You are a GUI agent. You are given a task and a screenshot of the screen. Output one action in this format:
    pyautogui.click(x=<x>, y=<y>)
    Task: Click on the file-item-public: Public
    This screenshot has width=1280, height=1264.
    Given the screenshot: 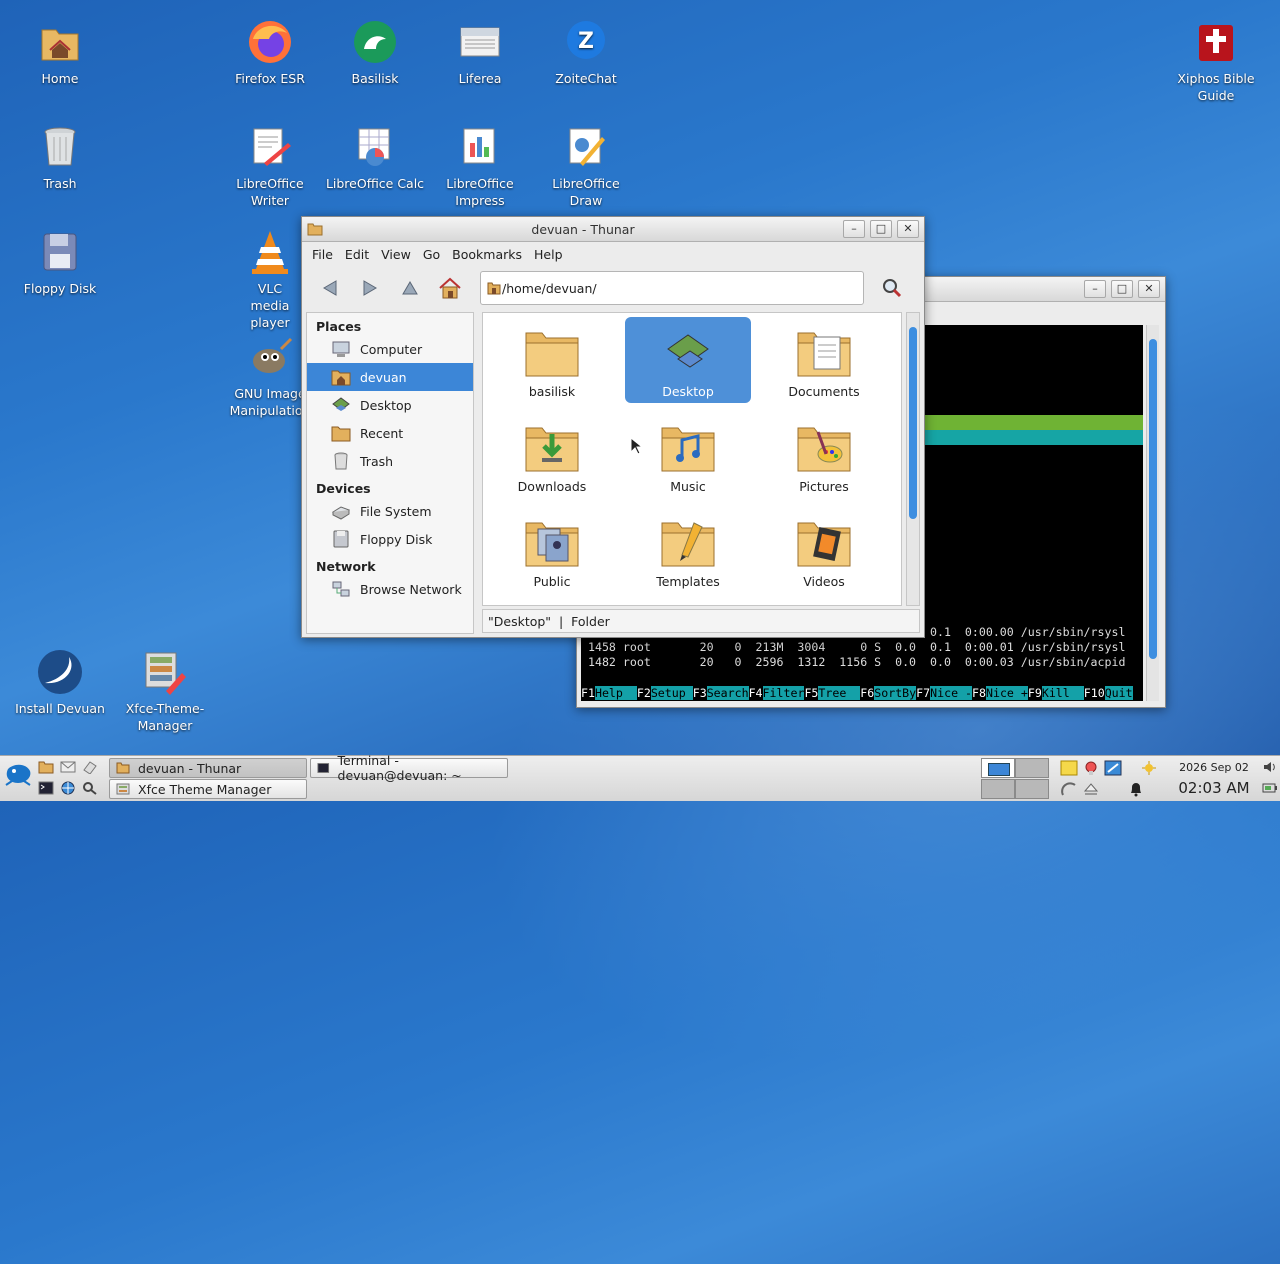 What is the action you would take?
    pyautogui.click(x=552, y=550)
    